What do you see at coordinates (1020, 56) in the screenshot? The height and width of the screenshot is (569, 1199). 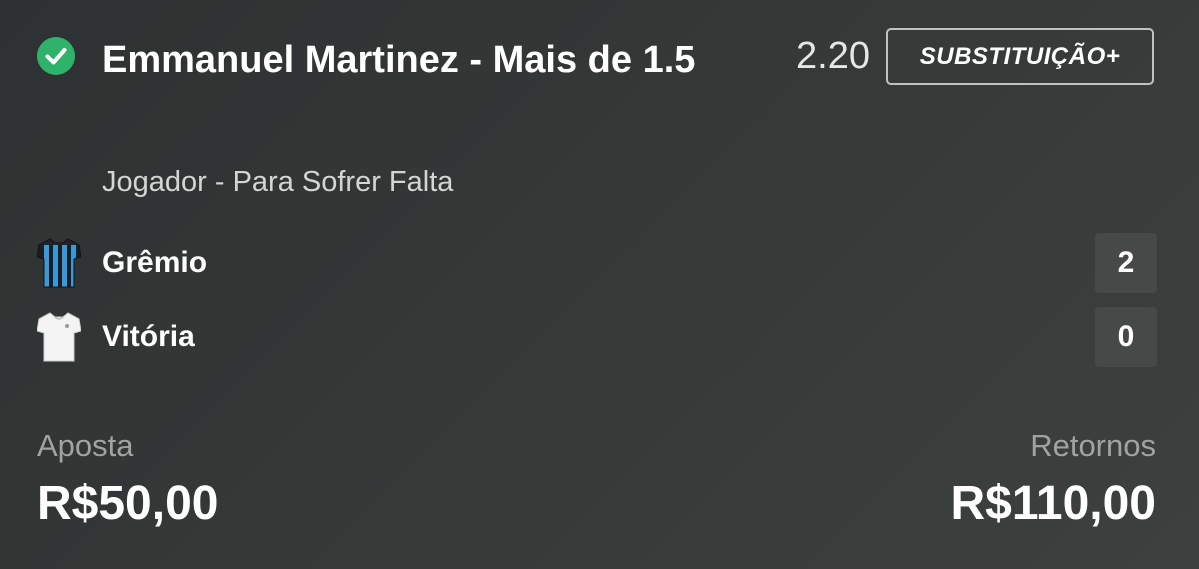 I see `substitution-button: SUBSTITUIÇÃO+` at bounding box center [1020, 56].